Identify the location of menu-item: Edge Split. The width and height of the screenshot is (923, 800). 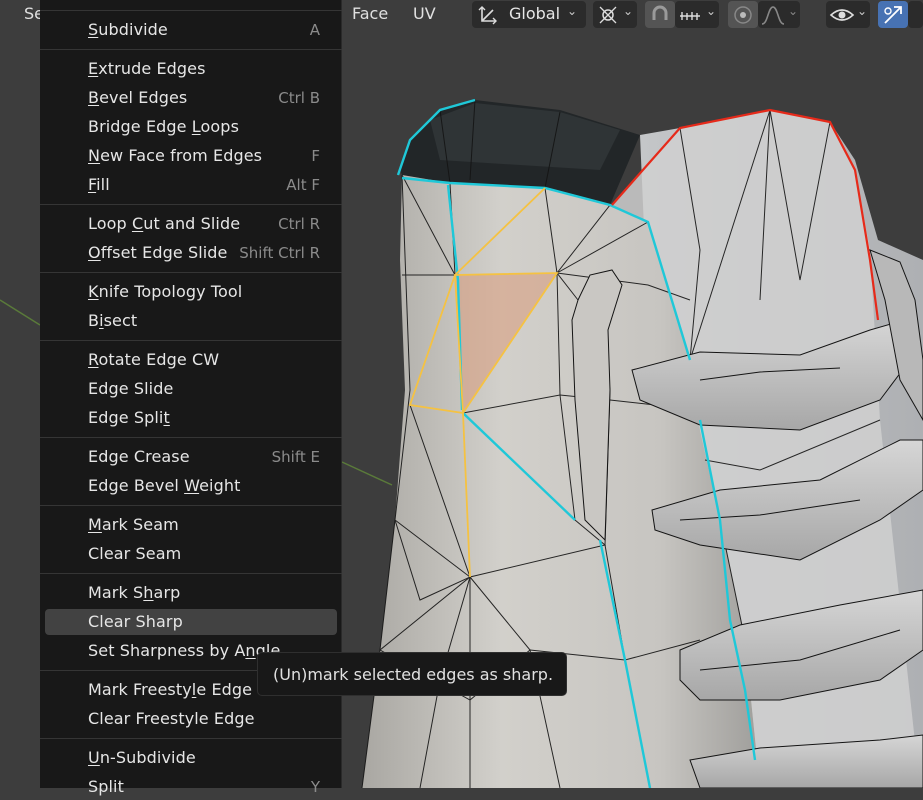
(191, 418).